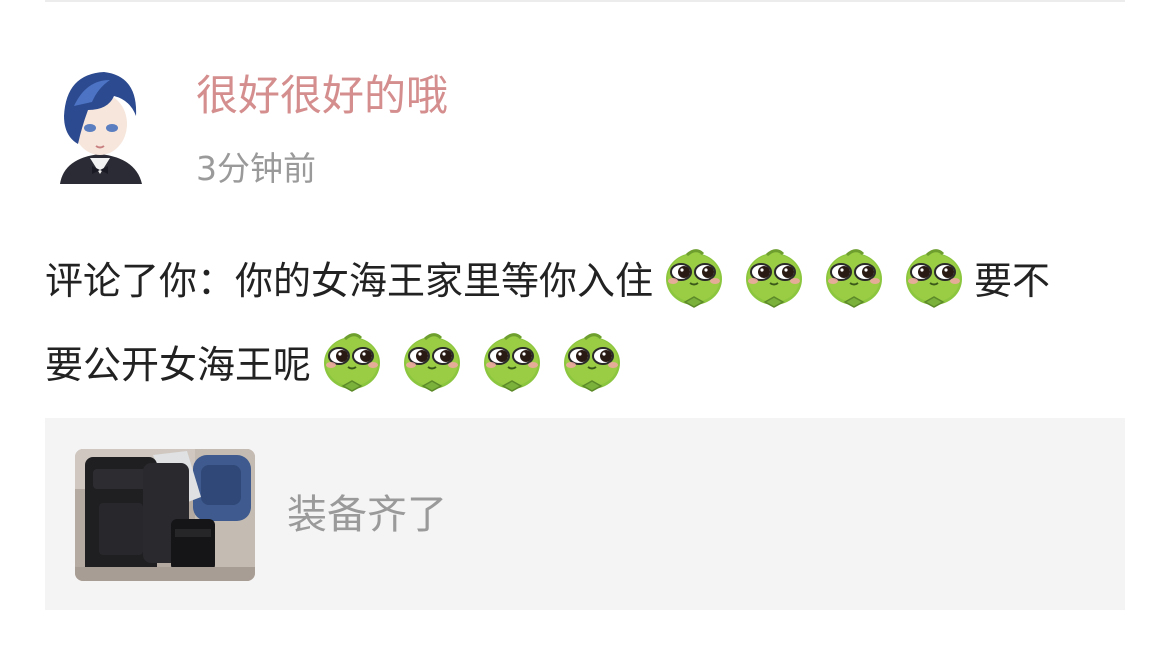 The width and height of the screenshot is (1170, 658). Describe the element at coordinates (256, 168) in the screenshot. I see `timestamp: 3分钟前` at that location.